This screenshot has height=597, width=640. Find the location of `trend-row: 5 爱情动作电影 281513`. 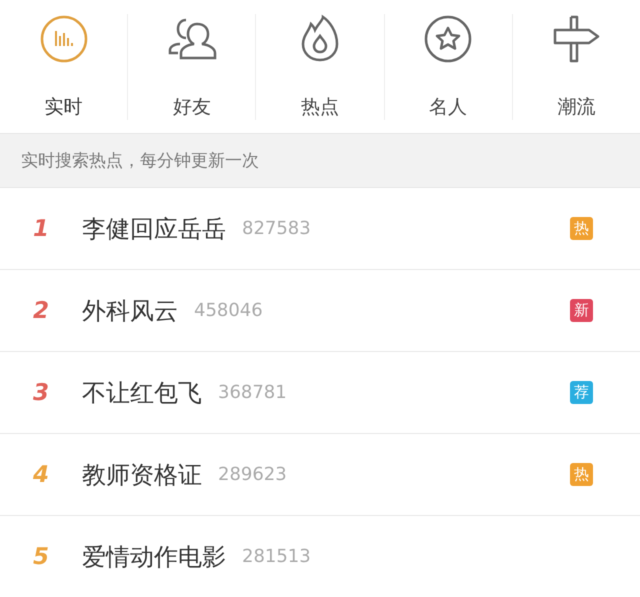

trend-row: 5 爱情动作电影 281513 is located at coordinates (320, 556).